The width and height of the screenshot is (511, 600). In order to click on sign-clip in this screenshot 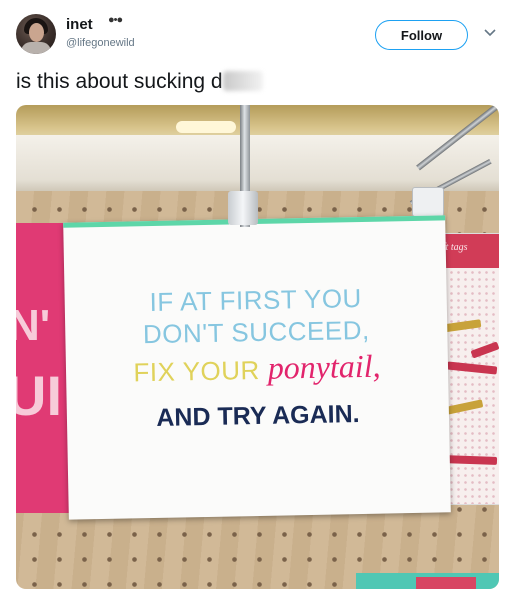, I will do `click(243, 208)`.